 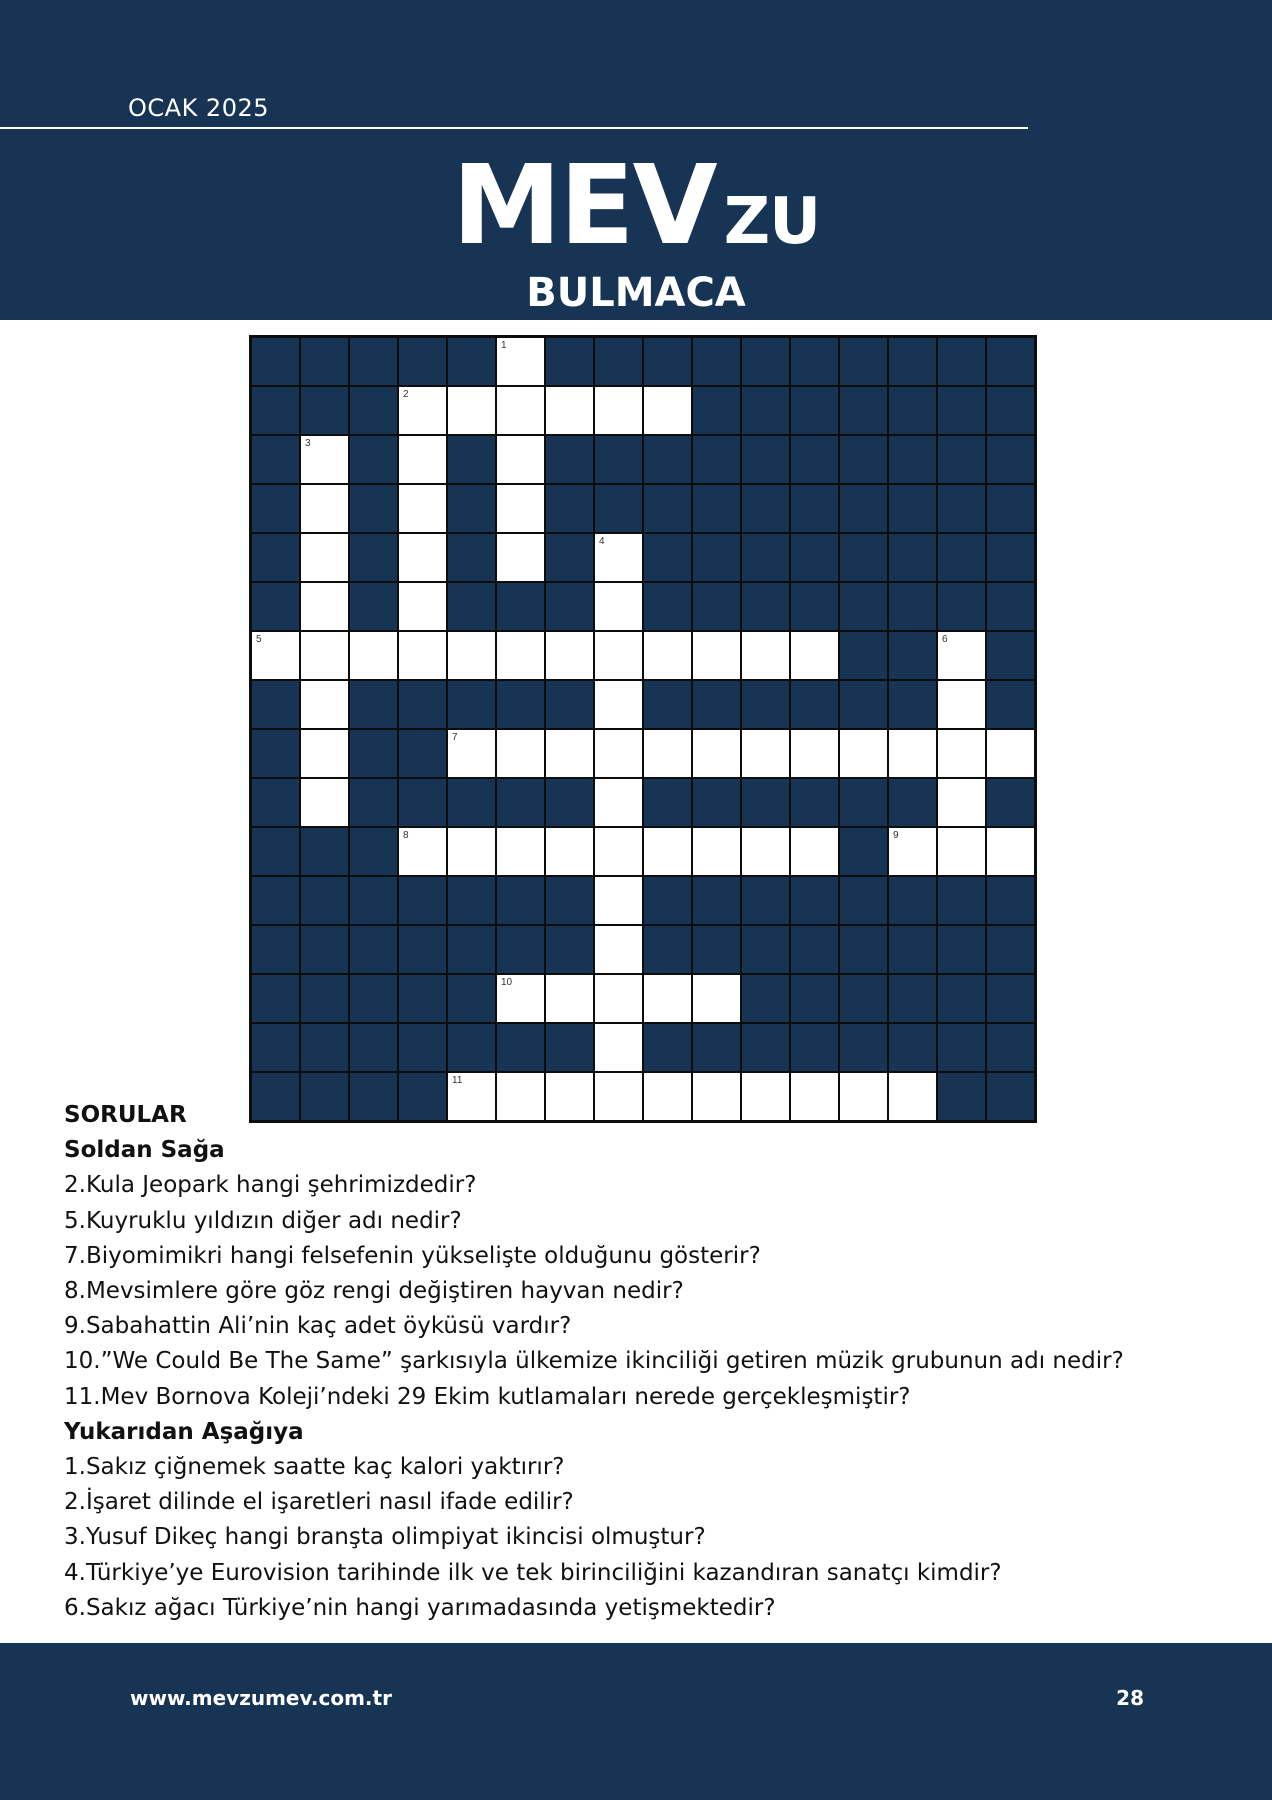 I want to click on across-clue: 5.Kuyruklu yıldızın diğer adı nedir?, so click(x=263, y=1220).